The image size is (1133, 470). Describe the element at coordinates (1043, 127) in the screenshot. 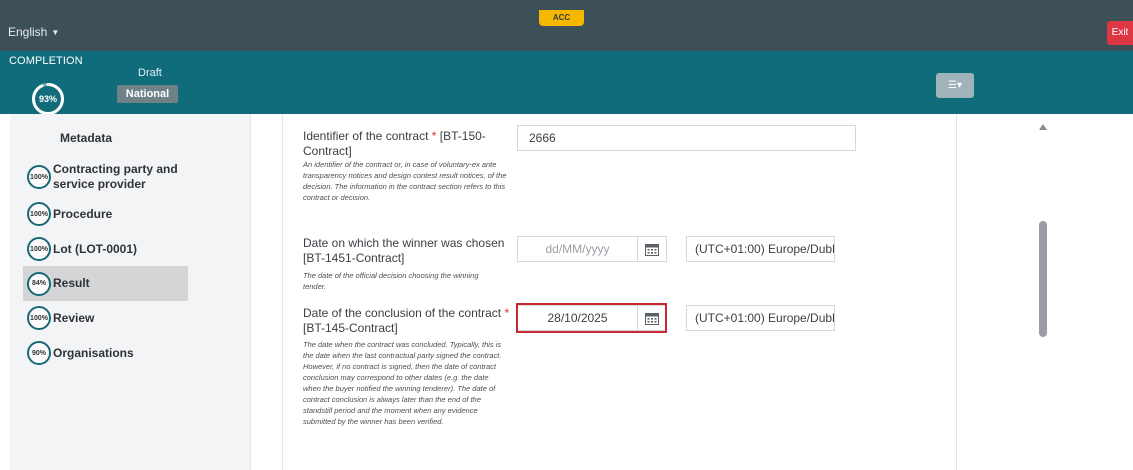

I see `scroll-up-arrow-icon` at that location.